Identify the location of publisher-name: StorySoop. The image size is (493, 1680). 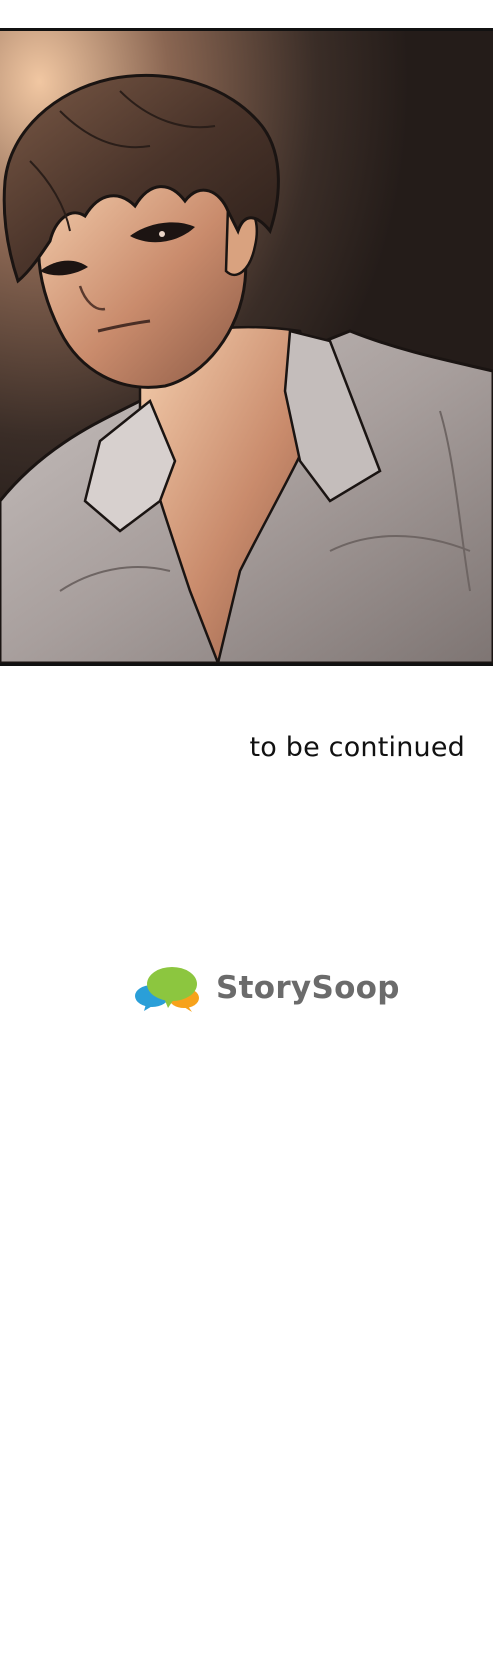
(308, 988).